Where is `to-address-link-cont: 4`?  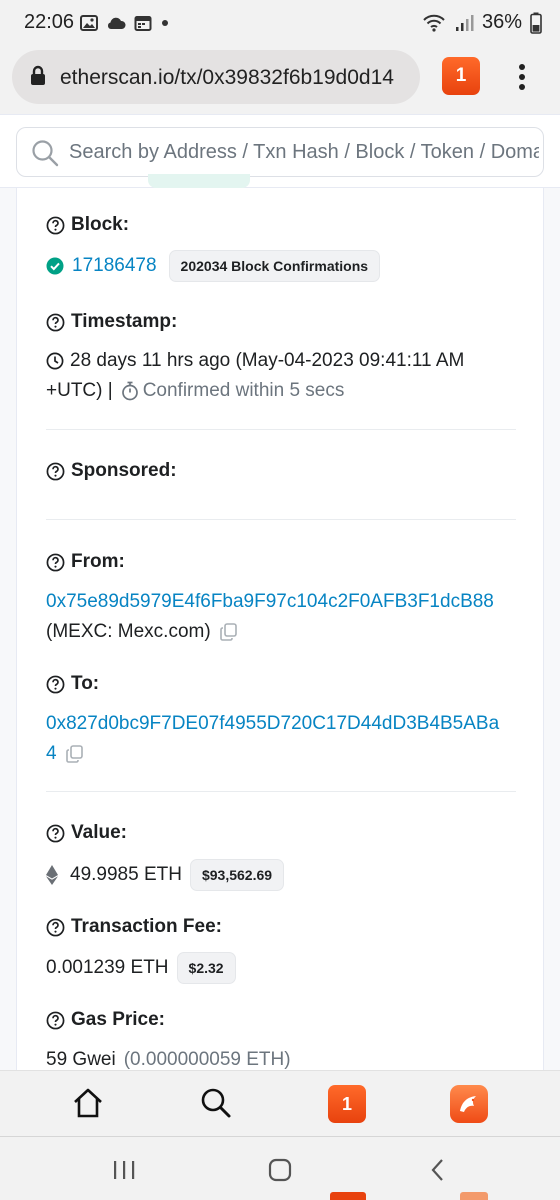 to-address-link-cont: 4 is located at coordinates (51, 754).